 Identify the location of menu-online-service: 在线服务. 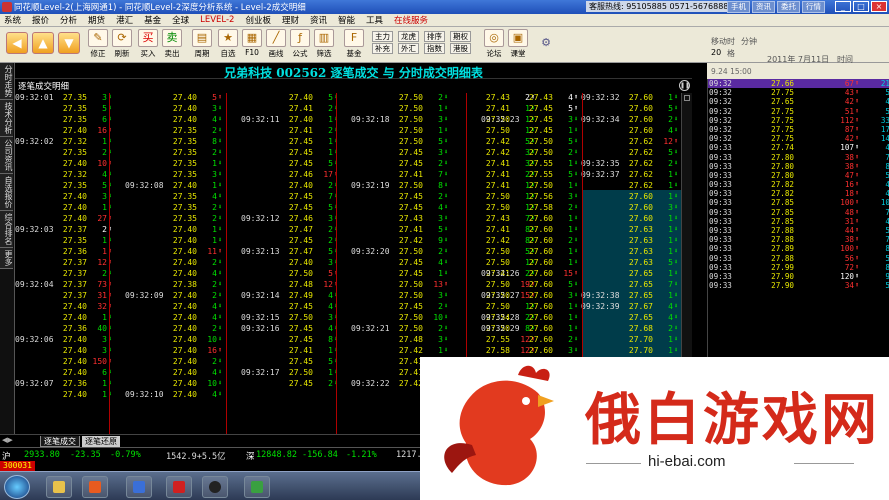
(411, 20).